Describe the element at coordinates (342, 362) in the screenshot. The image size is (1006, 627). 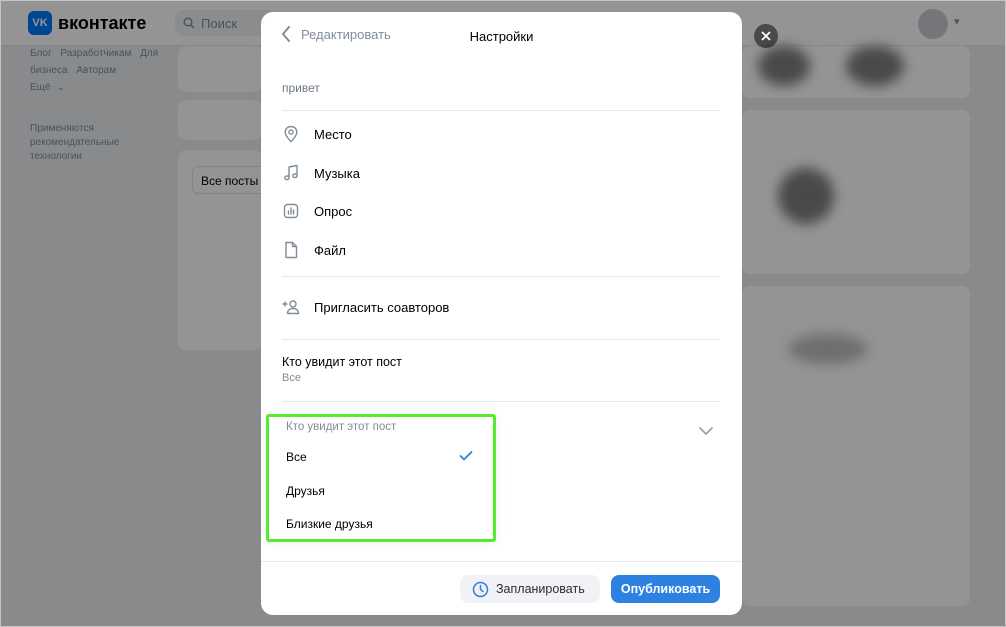
I see `visibility-title: Кто увидит этот пост` at that location.